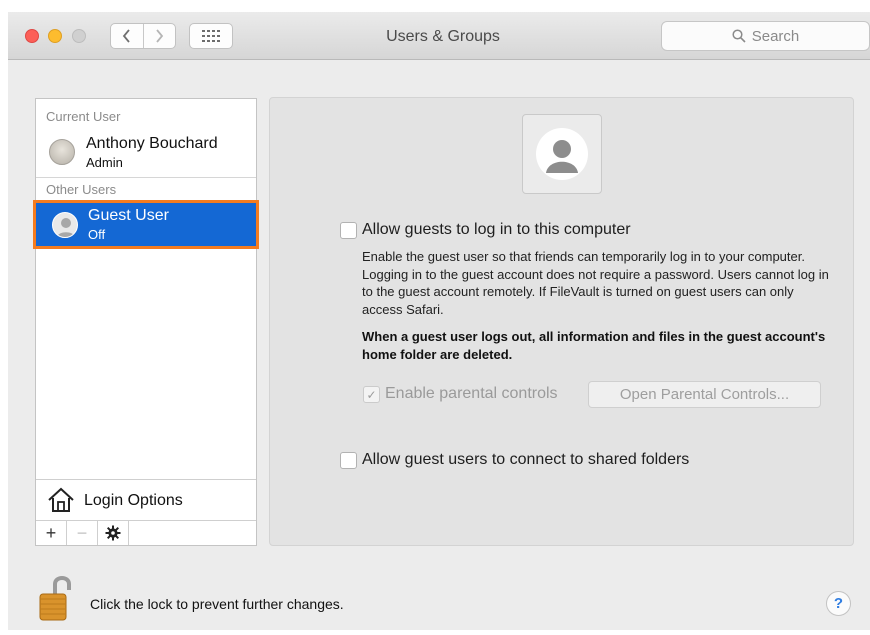 The image size is (870, 635). I want to click on action-menu-button, so click(113, 533).